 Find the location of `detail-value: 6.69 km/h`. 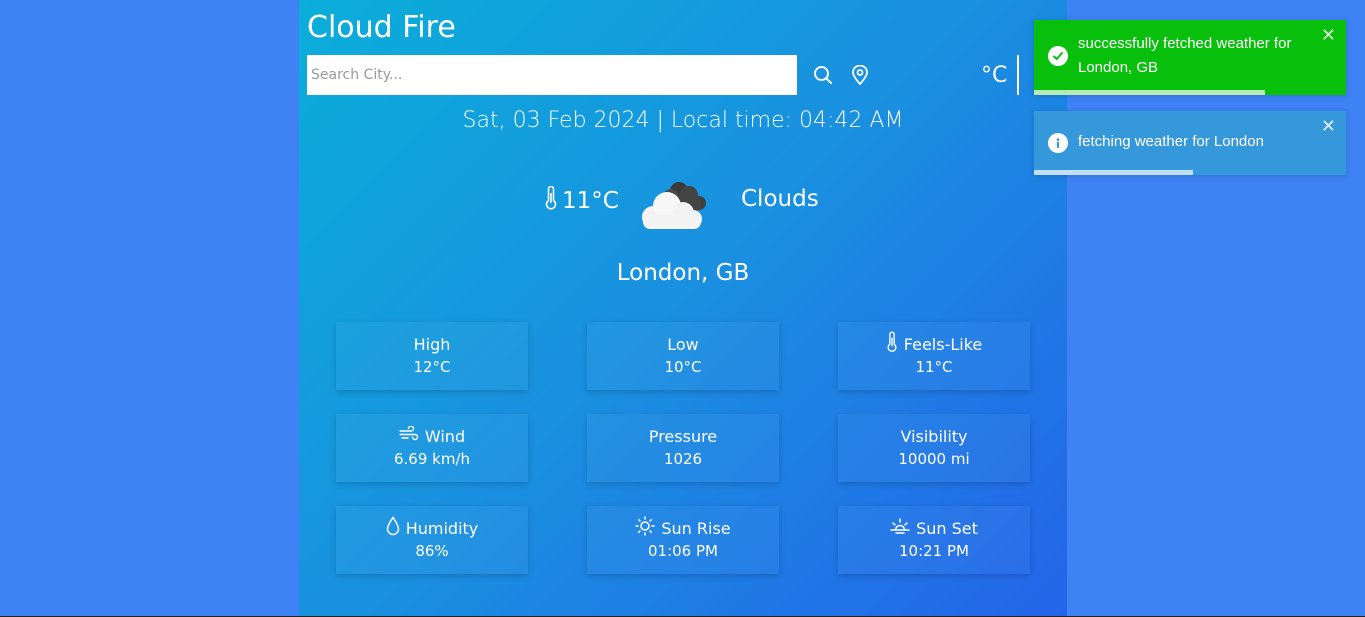

detail-value: 6.69 km/h is located at coordinates (432, 459).